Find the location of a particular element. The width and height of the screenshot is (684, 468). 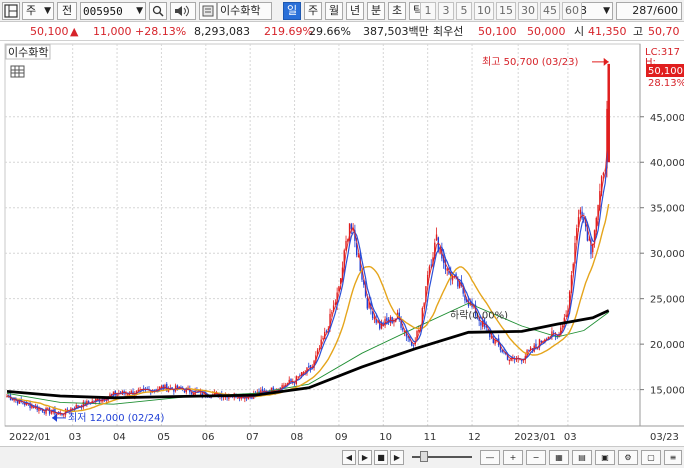

interval-button: 15 is located at coordinates (506, 11).